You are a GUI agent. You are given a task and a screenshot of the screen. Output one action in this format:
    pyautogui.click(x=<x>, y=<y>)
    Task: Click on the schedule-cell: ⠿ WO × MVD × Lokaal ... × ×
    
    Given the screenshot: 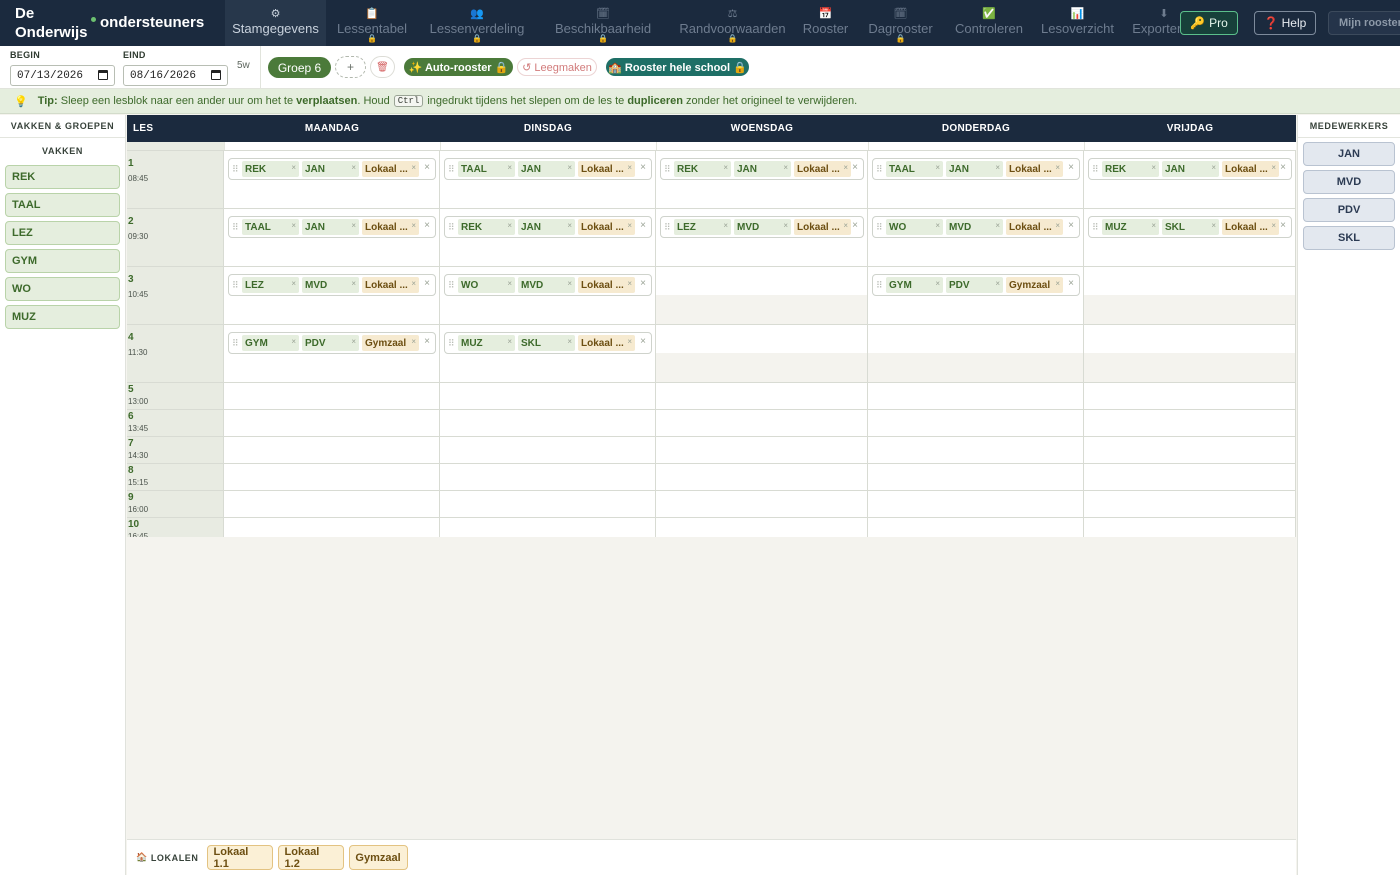 What is the action you would take?
    pyautogui.click(x=976, y=237)
    